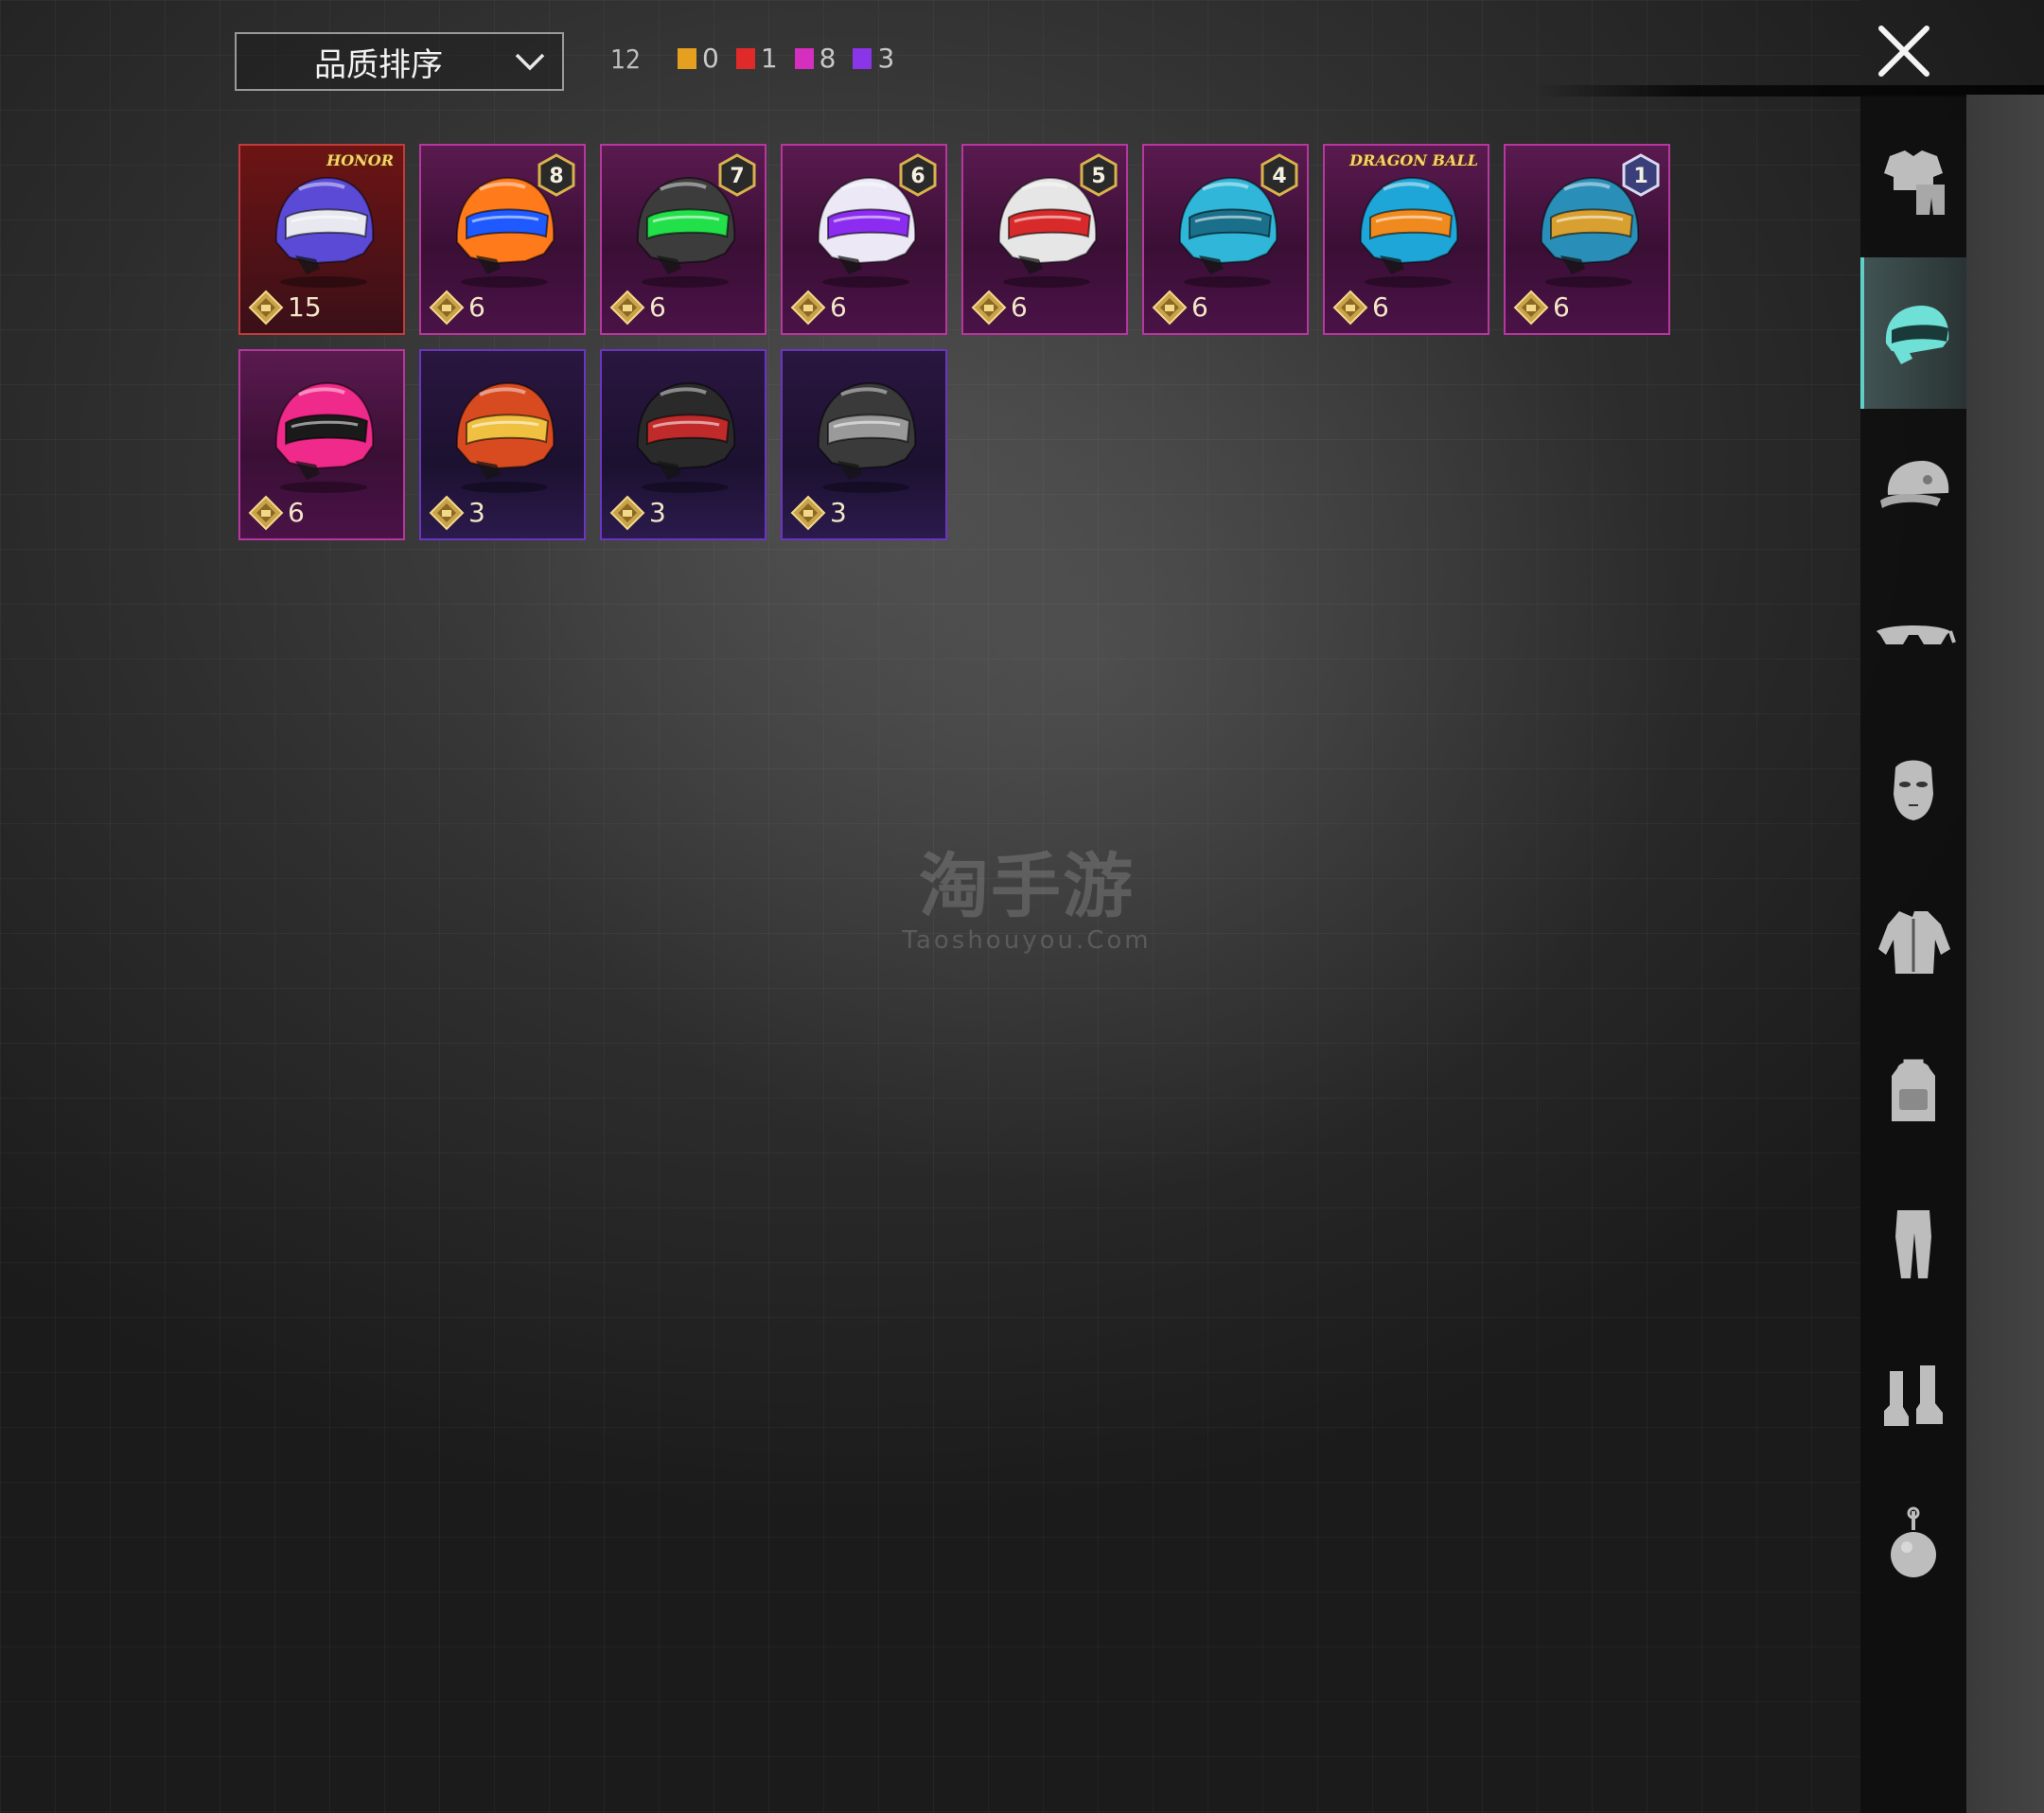 The image size is (2044, 1813). I want to click on quality-count-red: 1, so click(756, 58).